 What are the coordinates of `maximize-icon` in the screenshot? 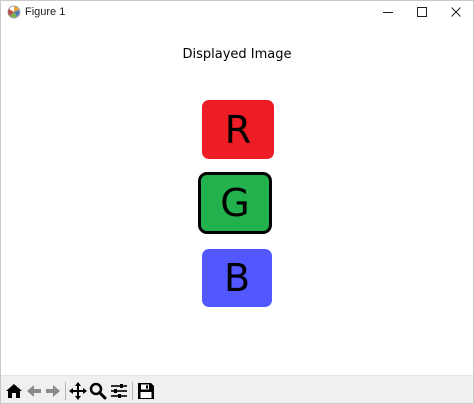 It's located at (422, 12).